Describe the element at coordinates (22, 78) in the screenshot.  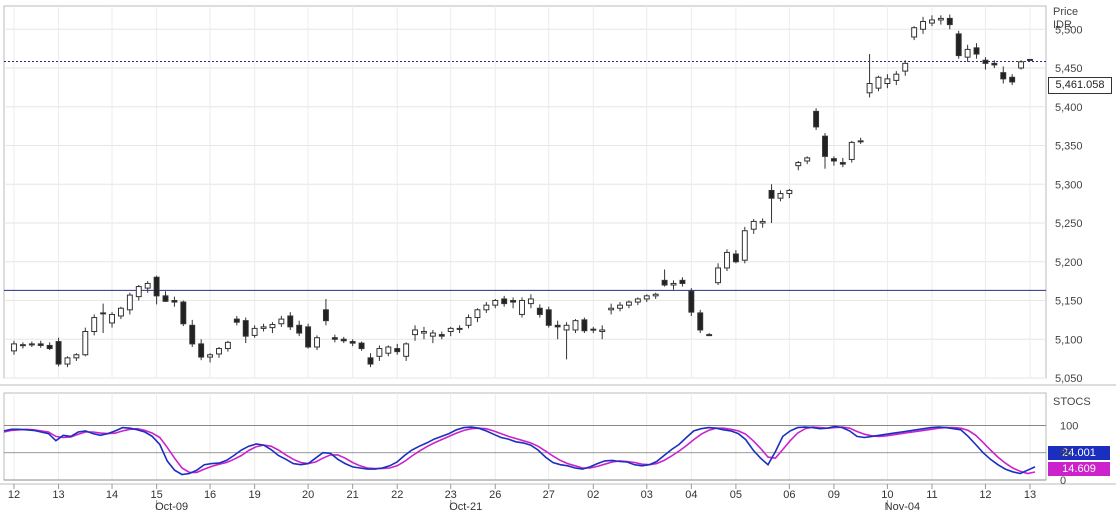
I see `fib-618-percent: 61.8%` at that location.